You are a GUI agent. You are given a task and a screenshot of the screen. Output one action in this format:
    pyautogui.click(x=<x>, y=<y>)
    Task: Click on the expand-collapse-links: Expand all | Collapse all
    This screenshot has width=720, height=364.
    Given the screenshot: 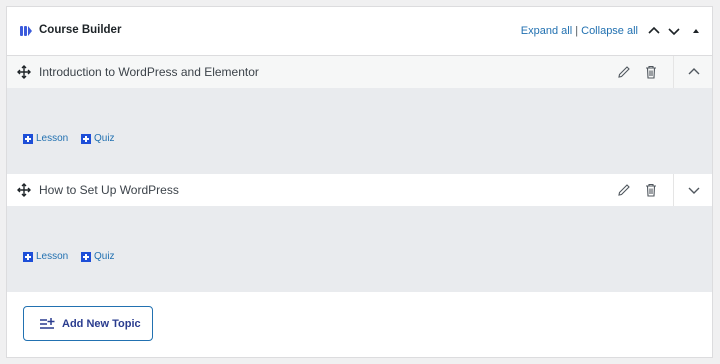 What is the action you would take?
    pyautogui.click(x=579, y=31)
    